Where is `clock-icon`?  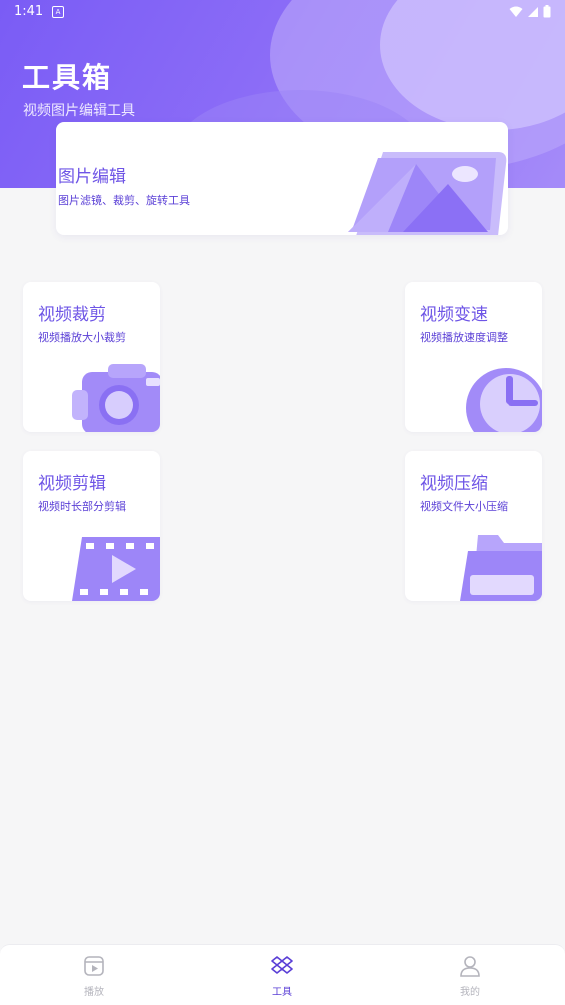 clock-icon is located at coordinates (504, 400).